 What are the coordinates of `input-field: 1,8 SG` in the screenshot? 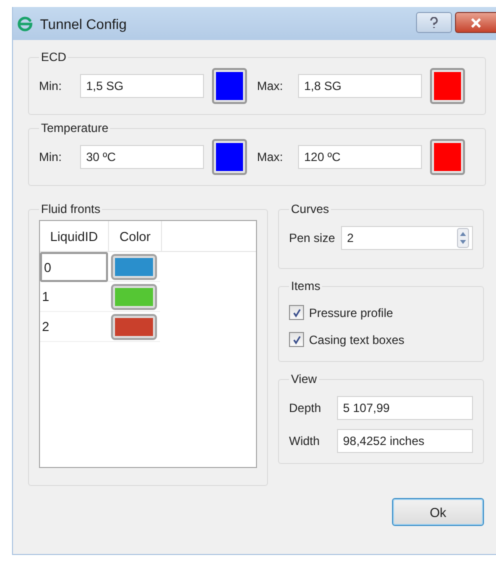 It's located at (360, 86).